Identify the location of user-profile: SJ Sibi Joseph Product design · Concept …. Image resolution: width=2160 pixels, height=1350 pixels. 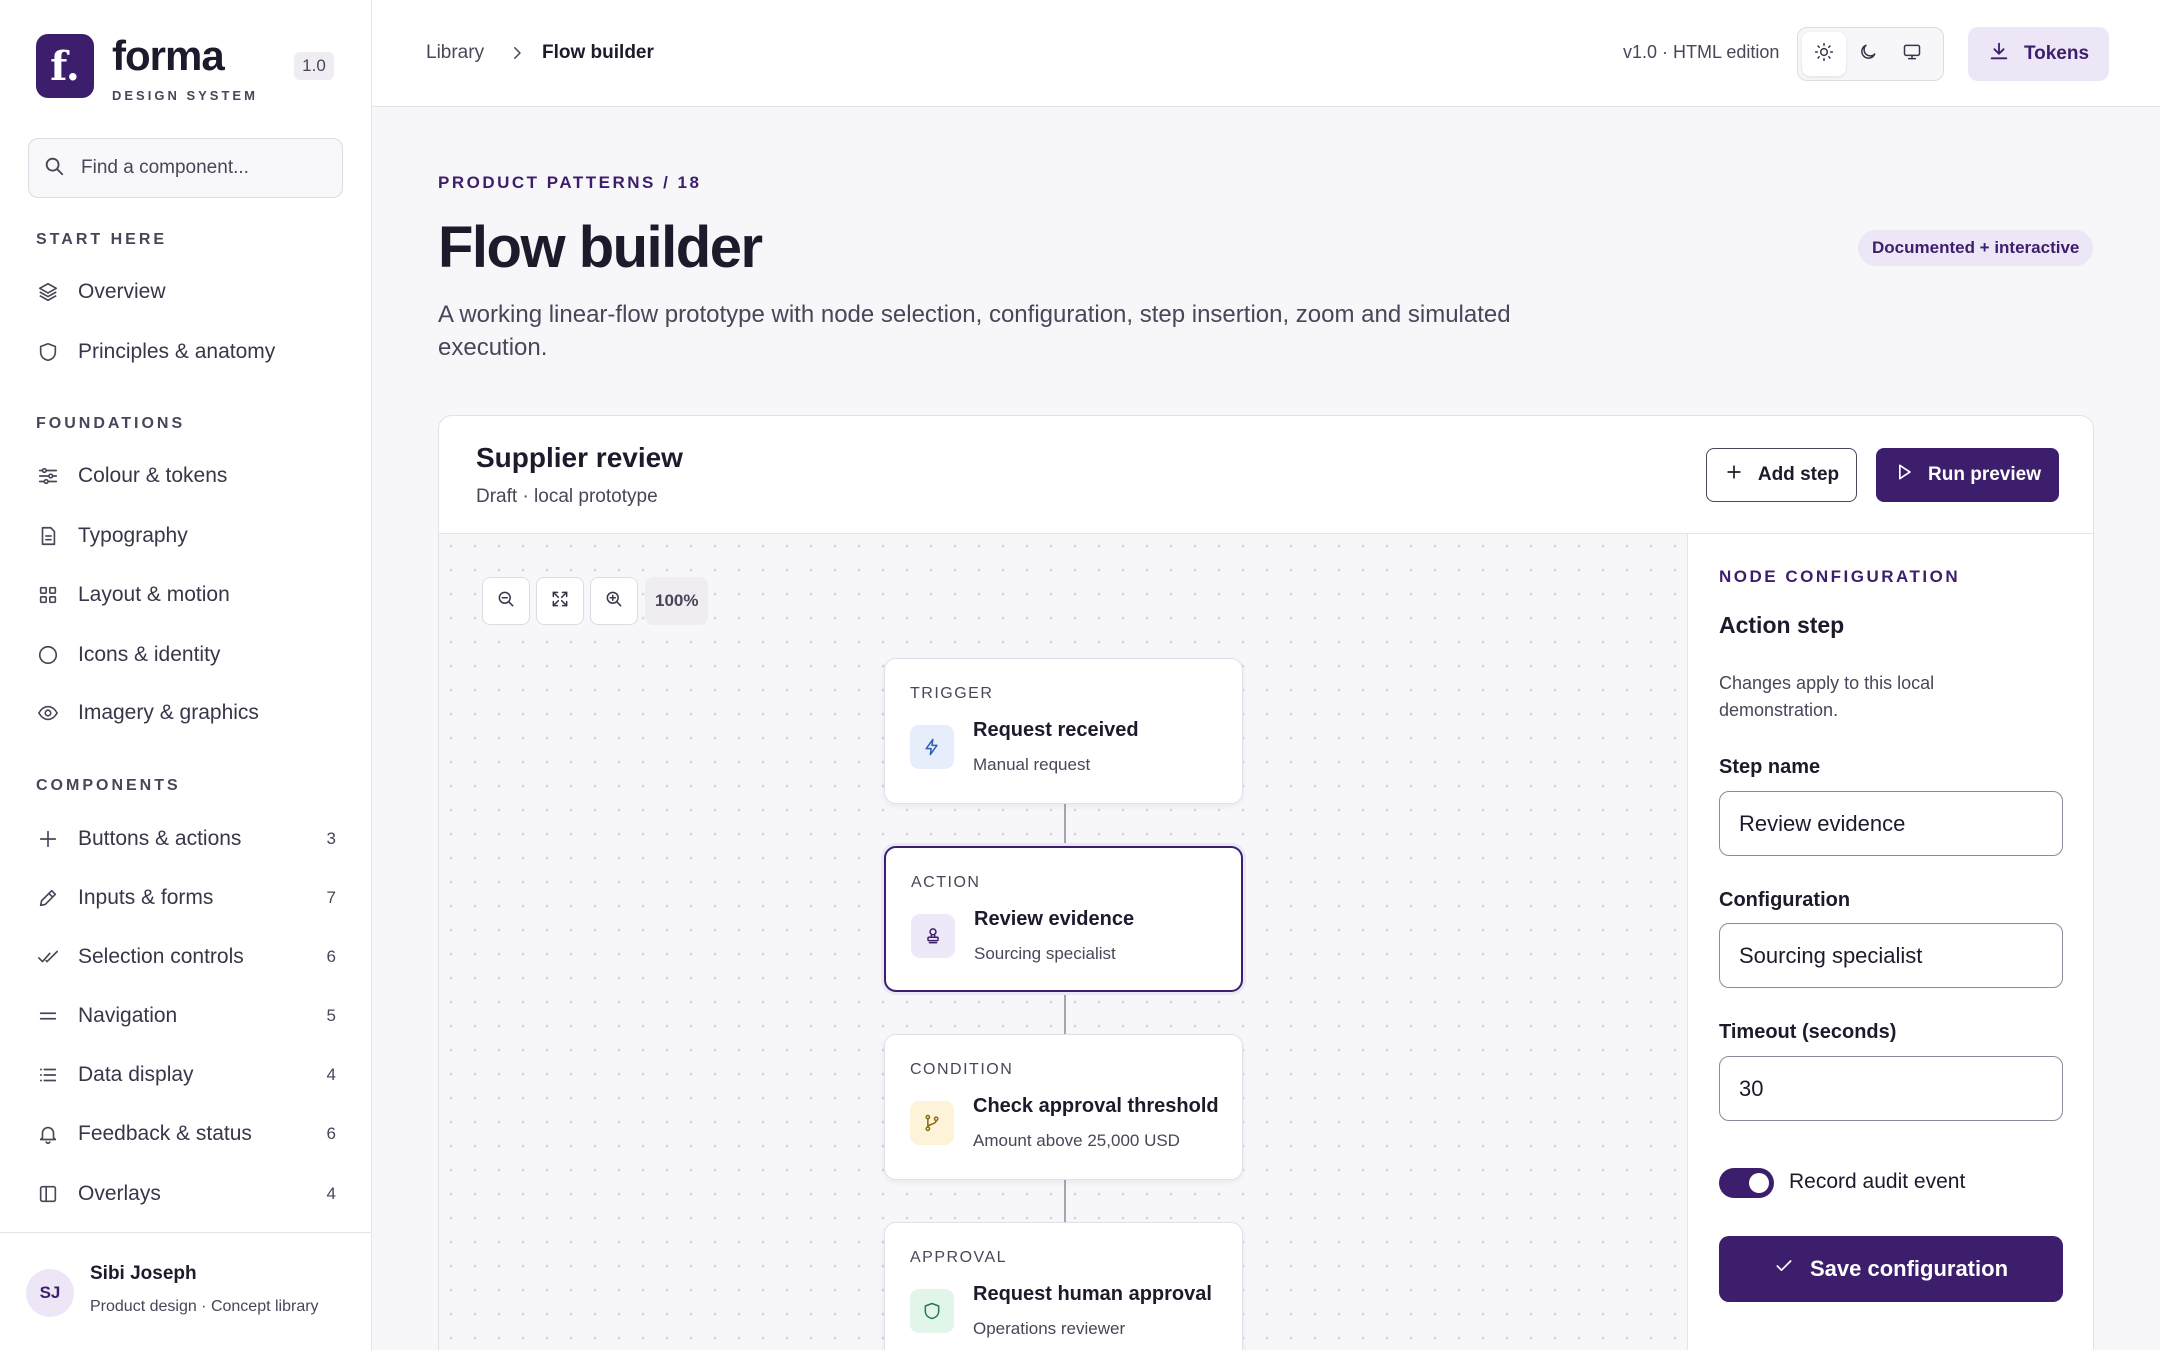
(185, 1291).